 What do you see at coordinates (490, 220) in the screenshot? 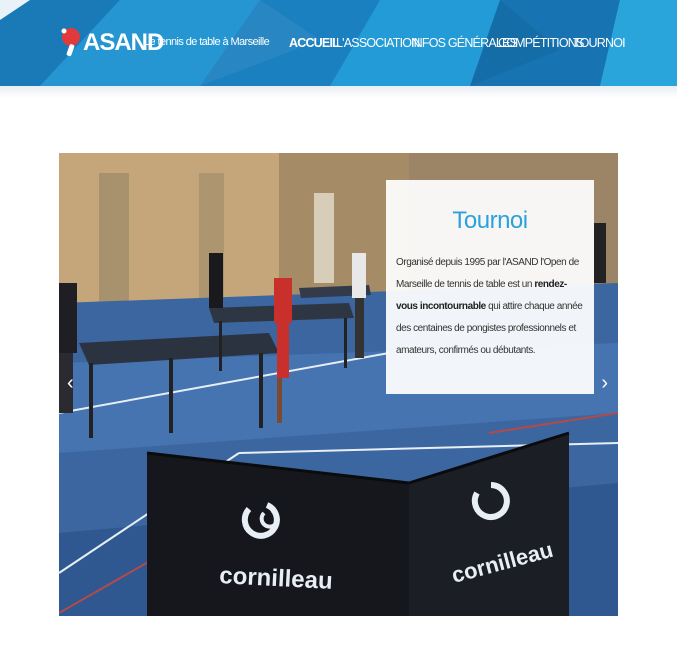
I see `slide-title: Tournoi` at bounding box center [490, 220].